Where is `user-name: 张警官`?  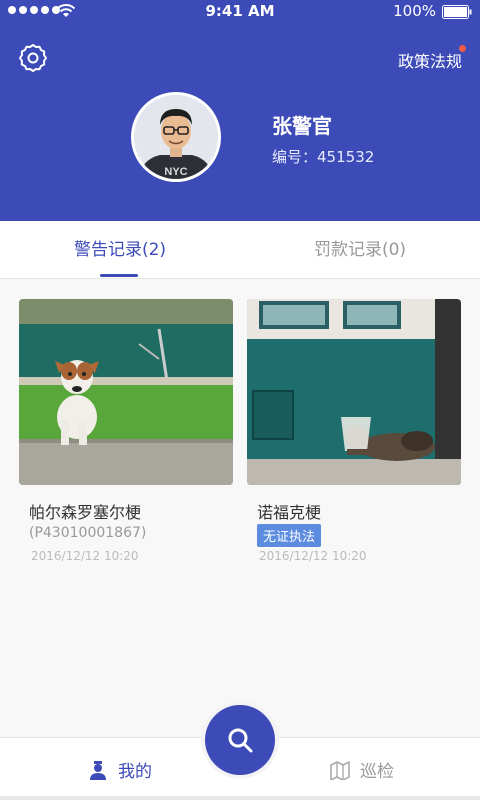
user-name: 张警官 is located at coordinates (302, 126).